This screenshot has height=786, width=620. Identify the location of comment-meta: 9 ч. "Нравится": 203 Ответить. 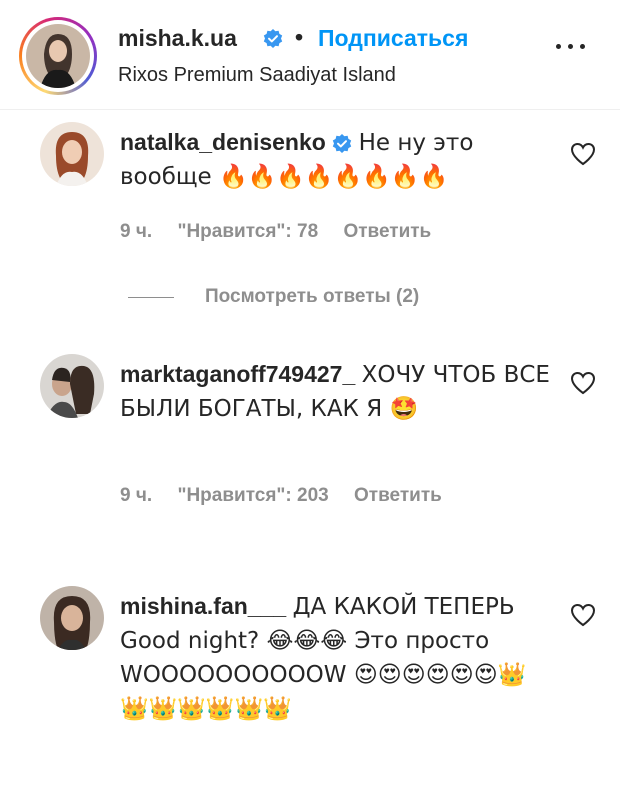
(291, 496).